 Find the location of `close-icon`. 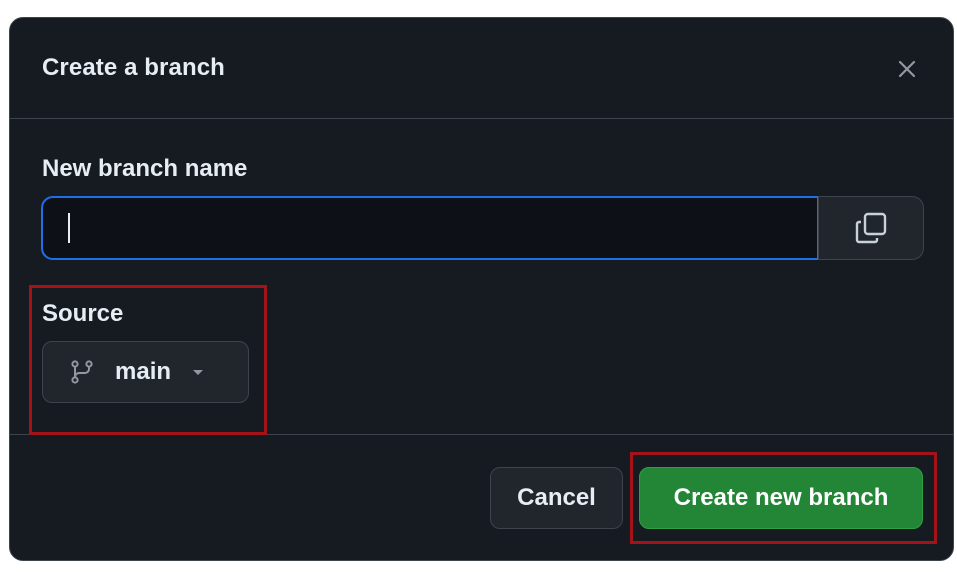

close-icon is located at coordinates (907, 69).